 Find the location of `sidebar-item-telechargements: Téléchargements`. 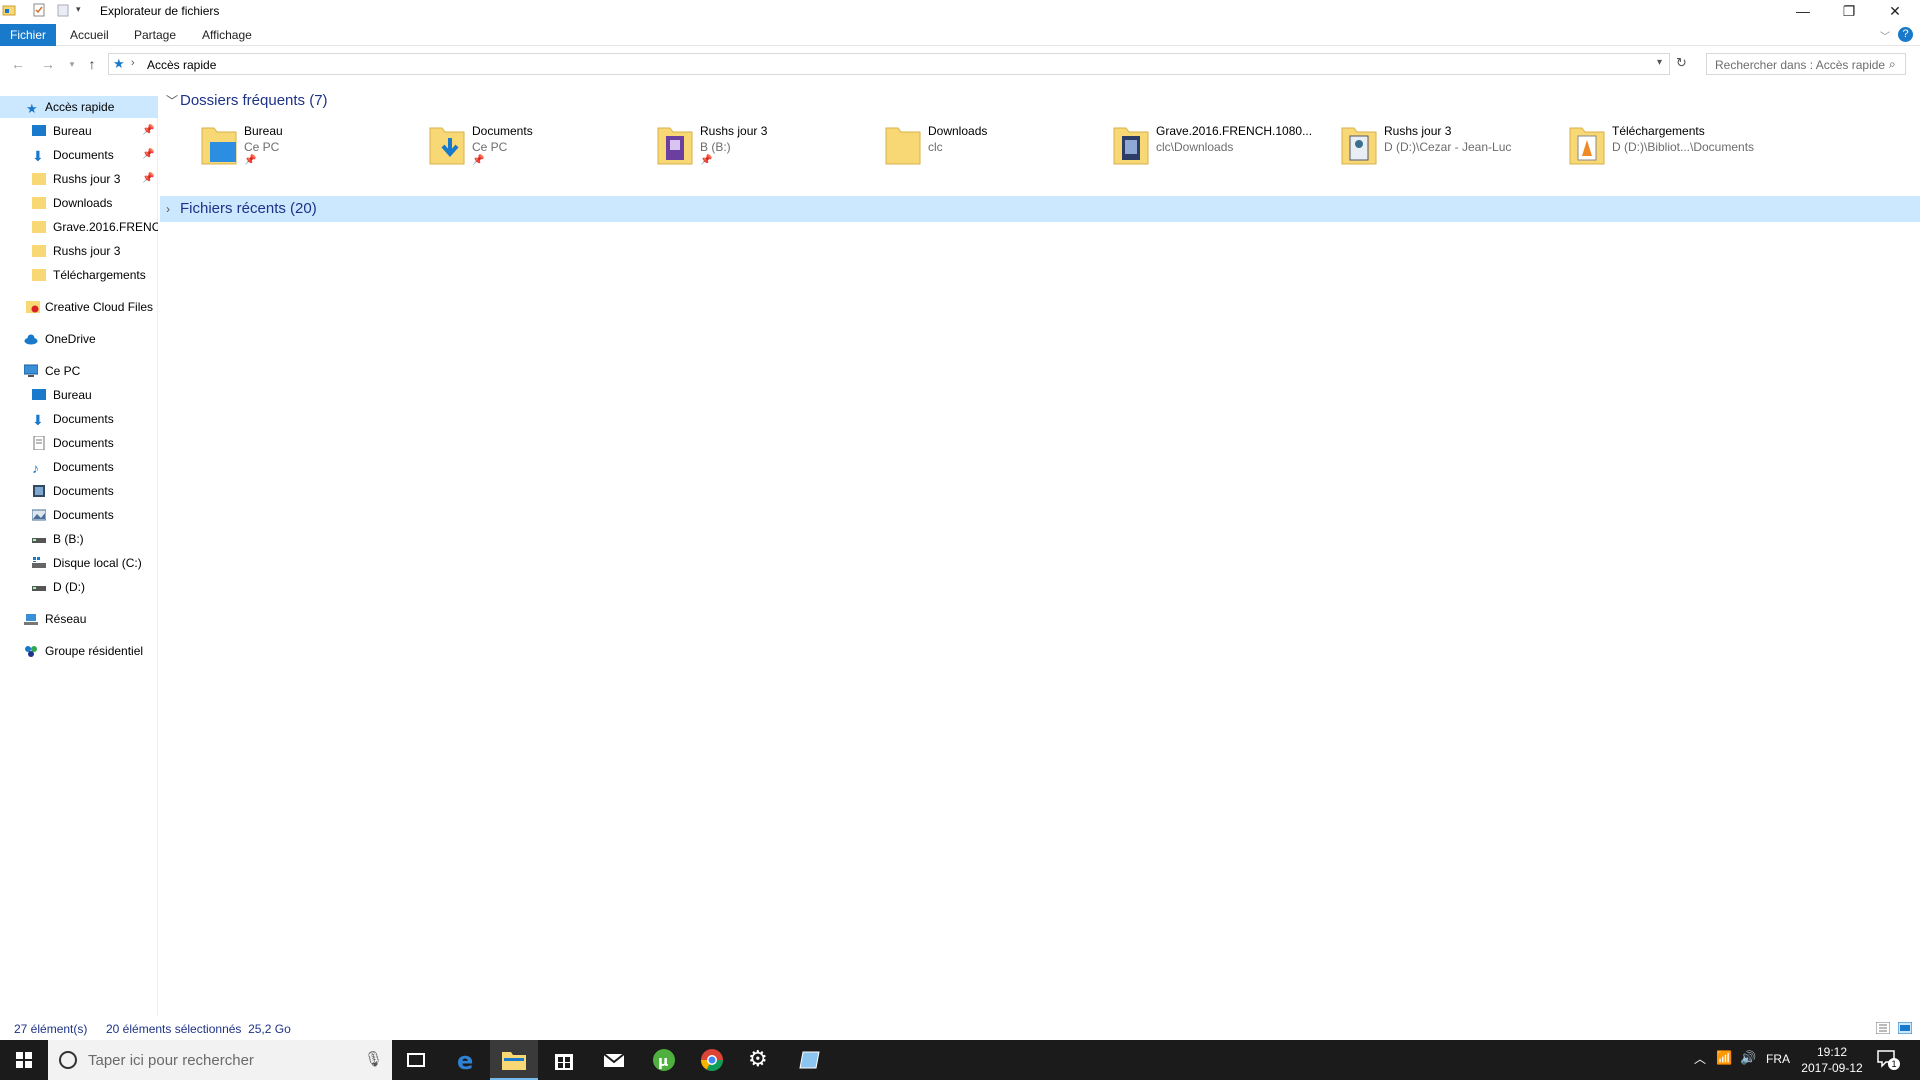

sidebar-item-telechargements: Téléchargements is located at coordinates (79, 275).